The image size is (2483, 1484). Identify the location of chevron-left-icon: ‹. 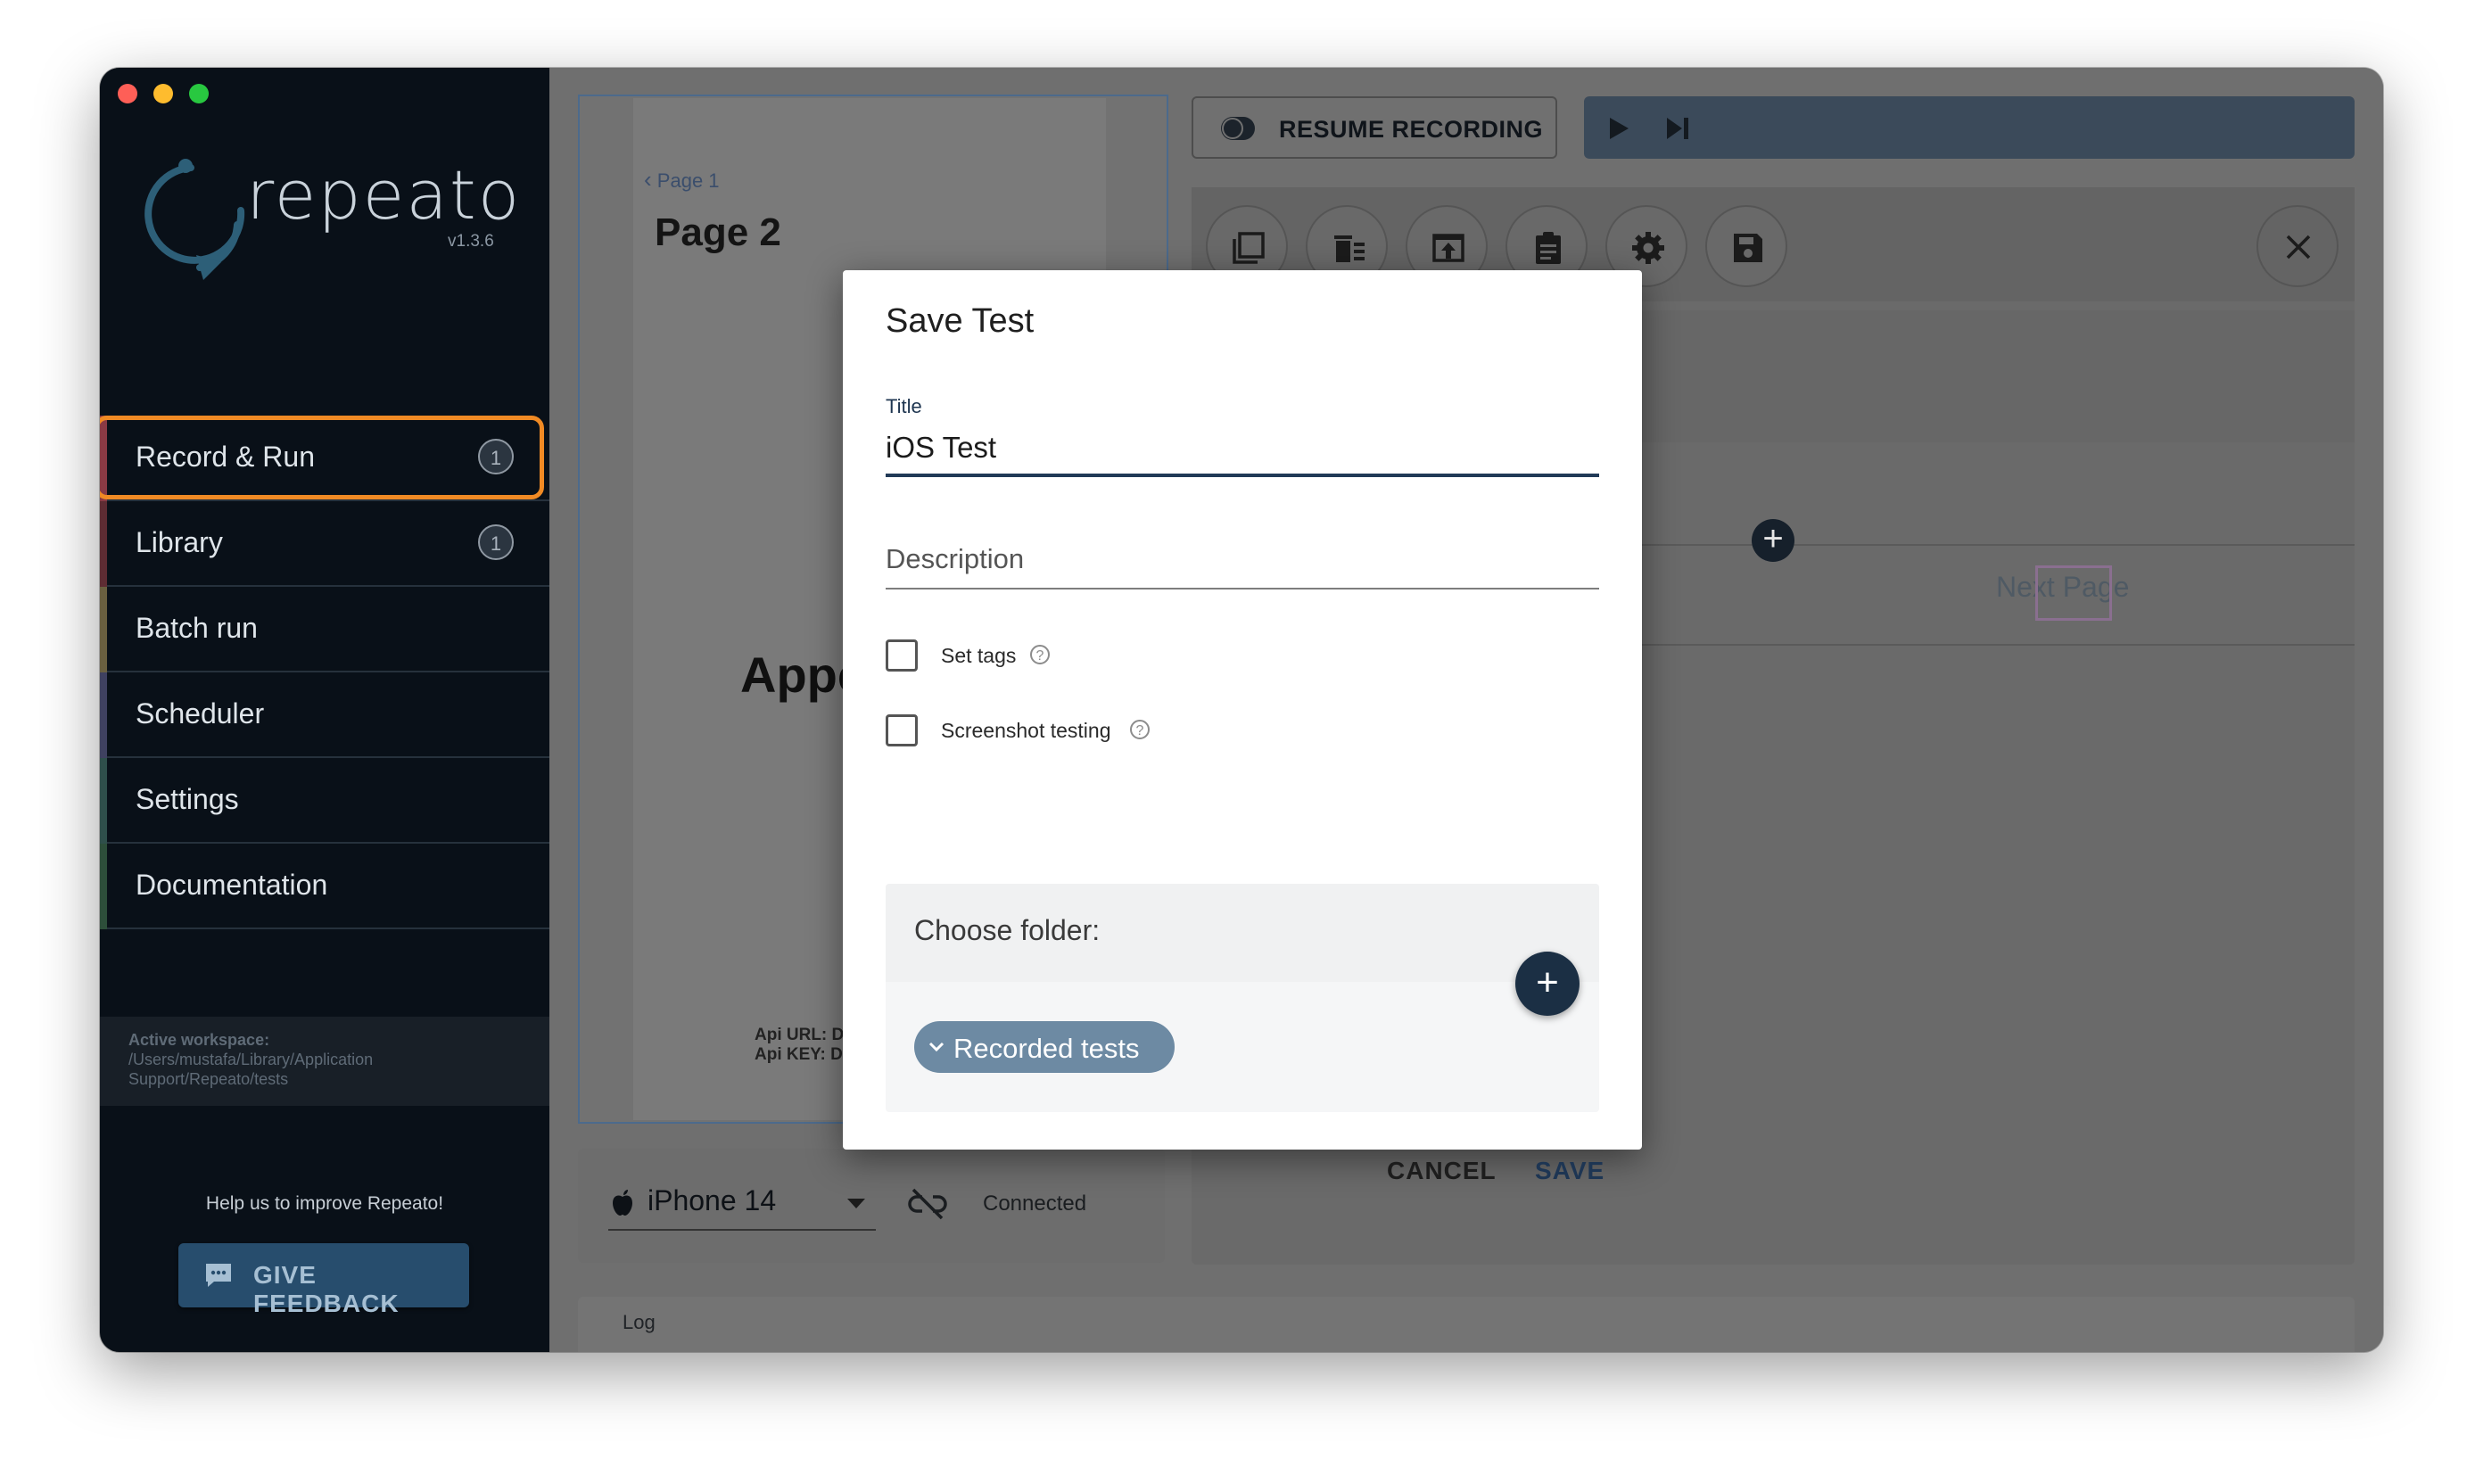
(648, 179).